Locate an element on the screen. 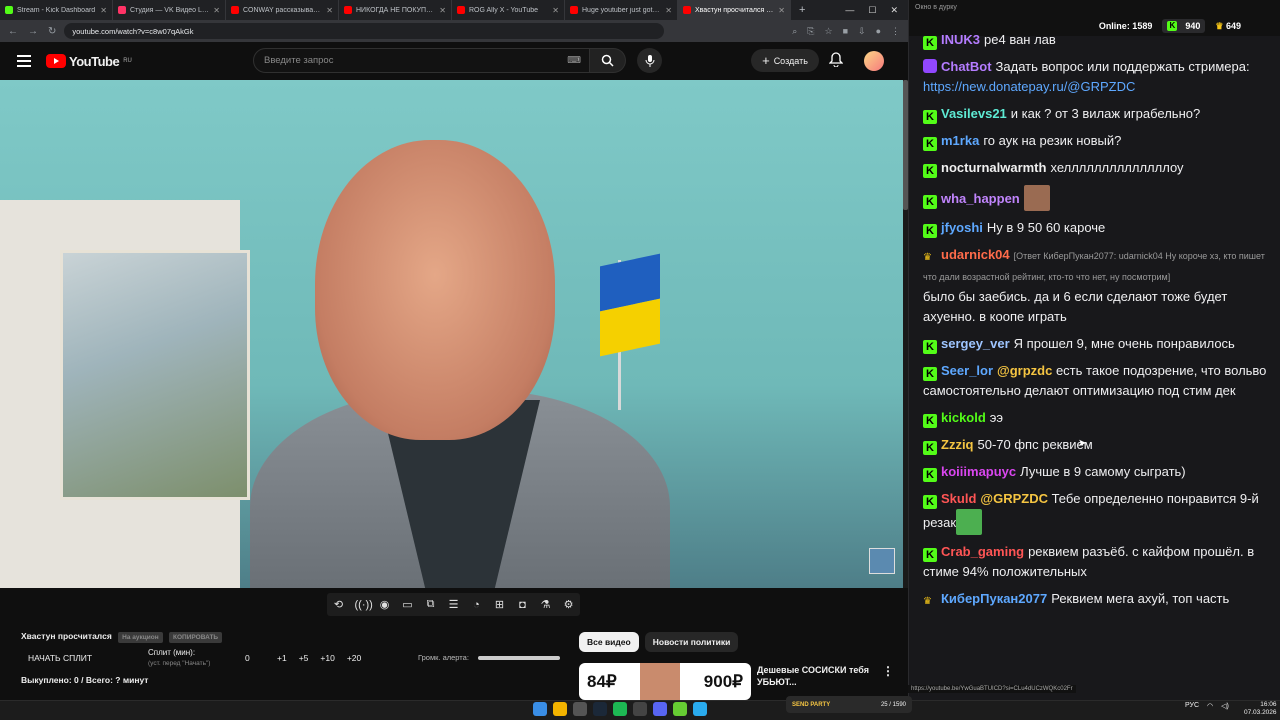  alert-volume-slider is located at coordinates (519, 658).